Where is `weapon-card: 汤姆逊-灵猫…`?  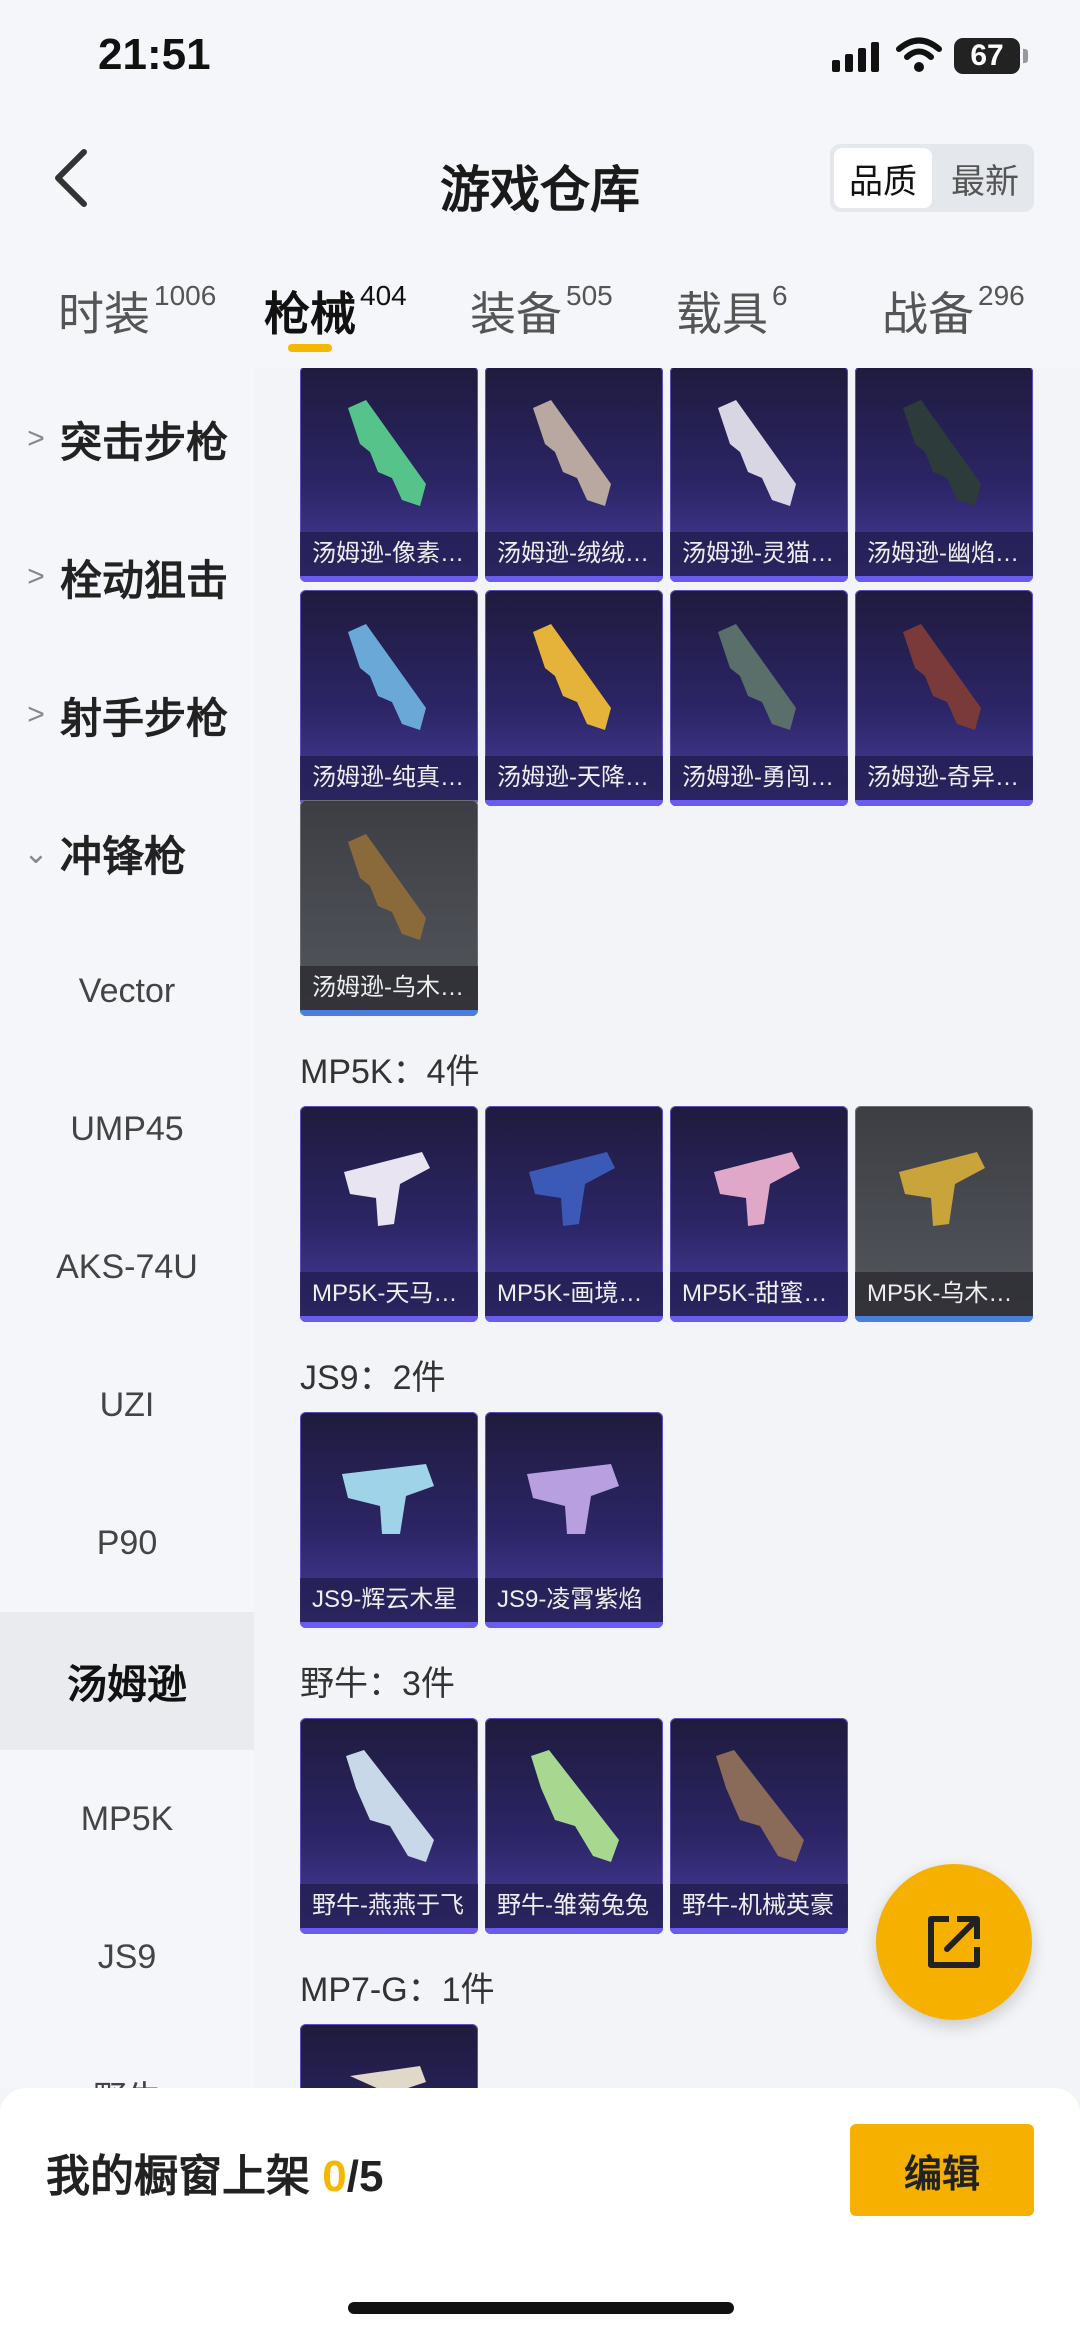
weapon-card: 汤姆逊-灵猫… is located at coordinates (759, 475).